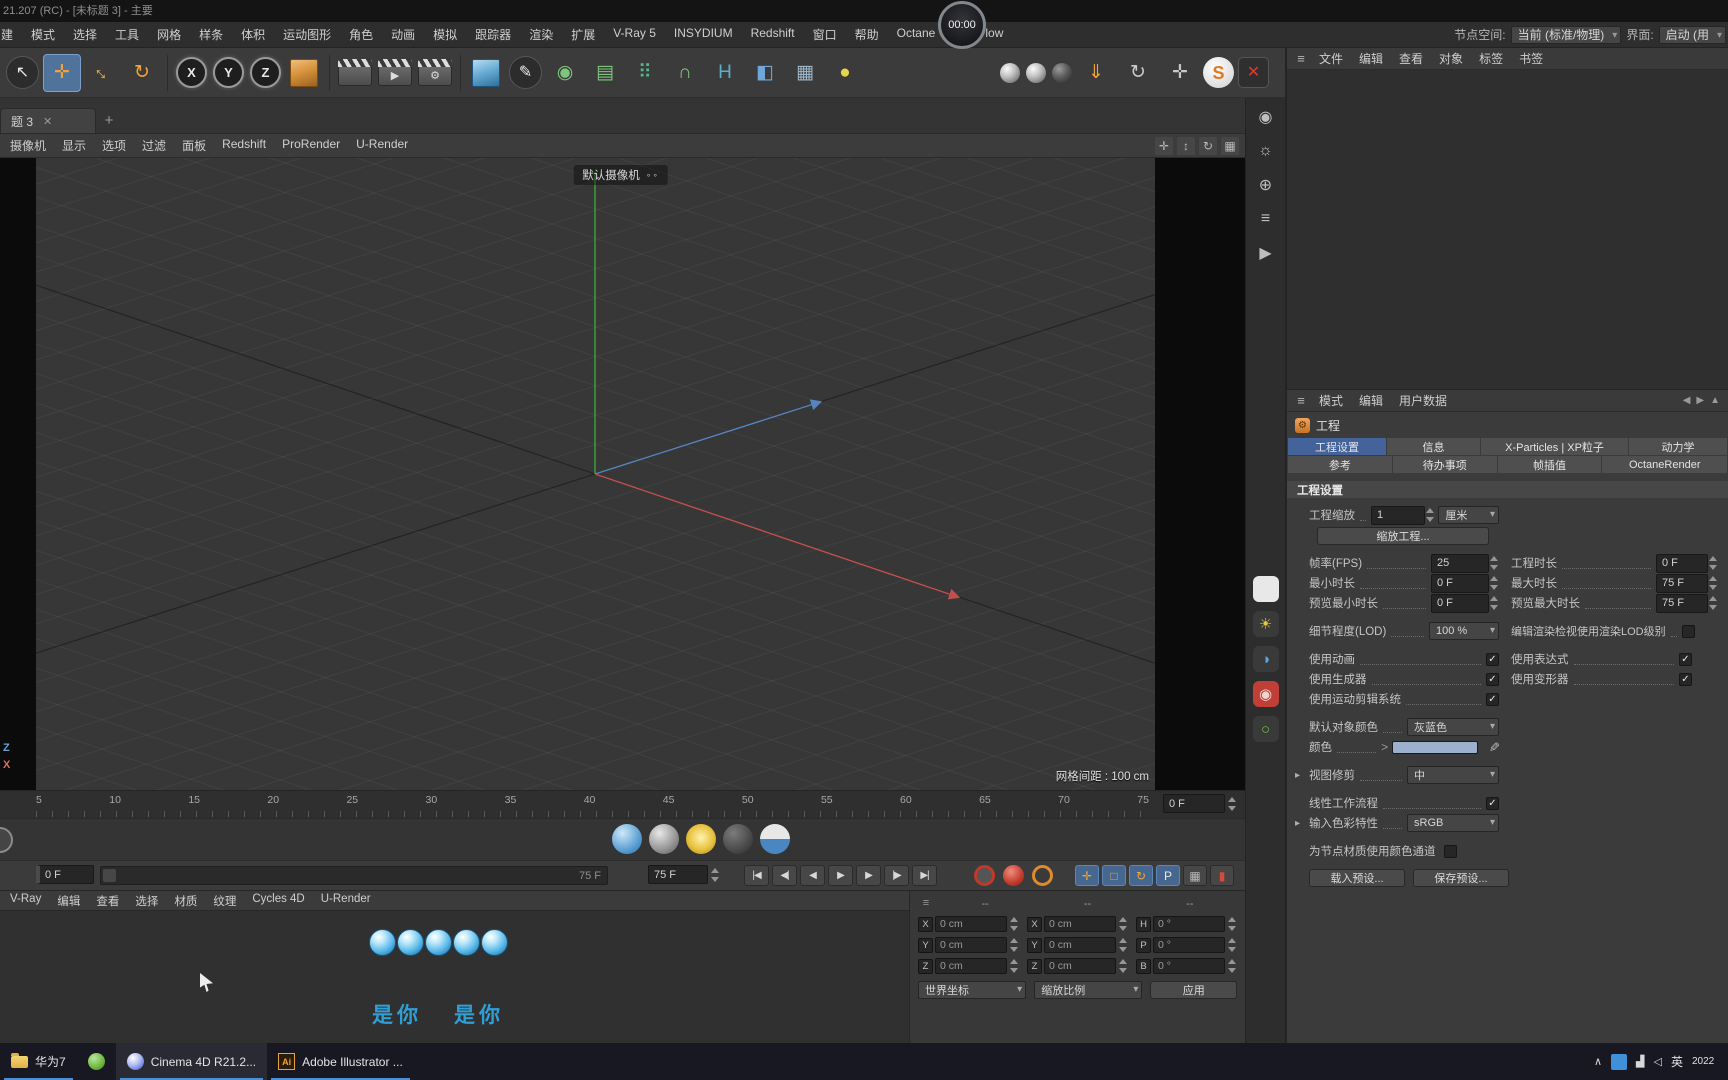  I want to click on document-tab: 题 3 ✕, so click(48, 120).